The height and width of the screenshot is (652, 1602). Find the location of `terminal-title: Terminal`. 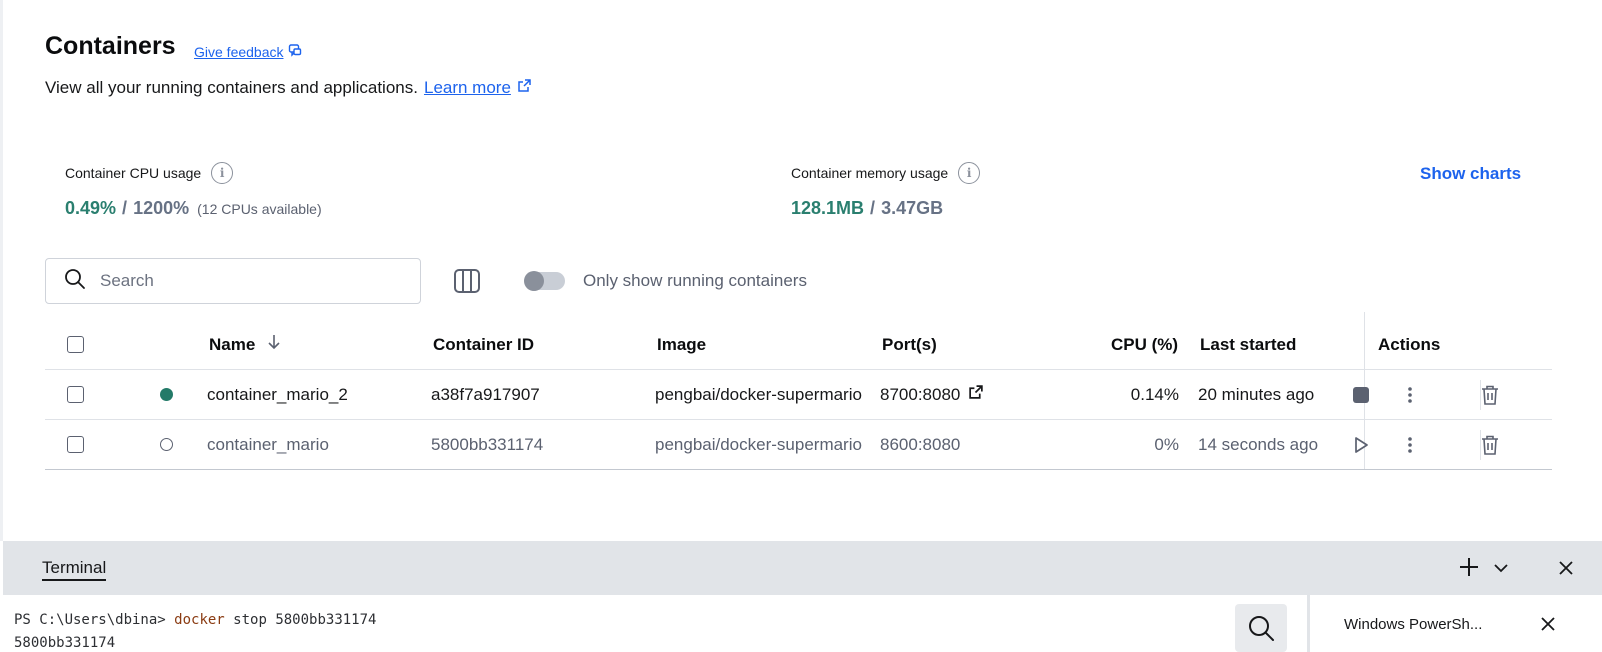

terminal-title: Terminal is located at coordinates (74, 569).